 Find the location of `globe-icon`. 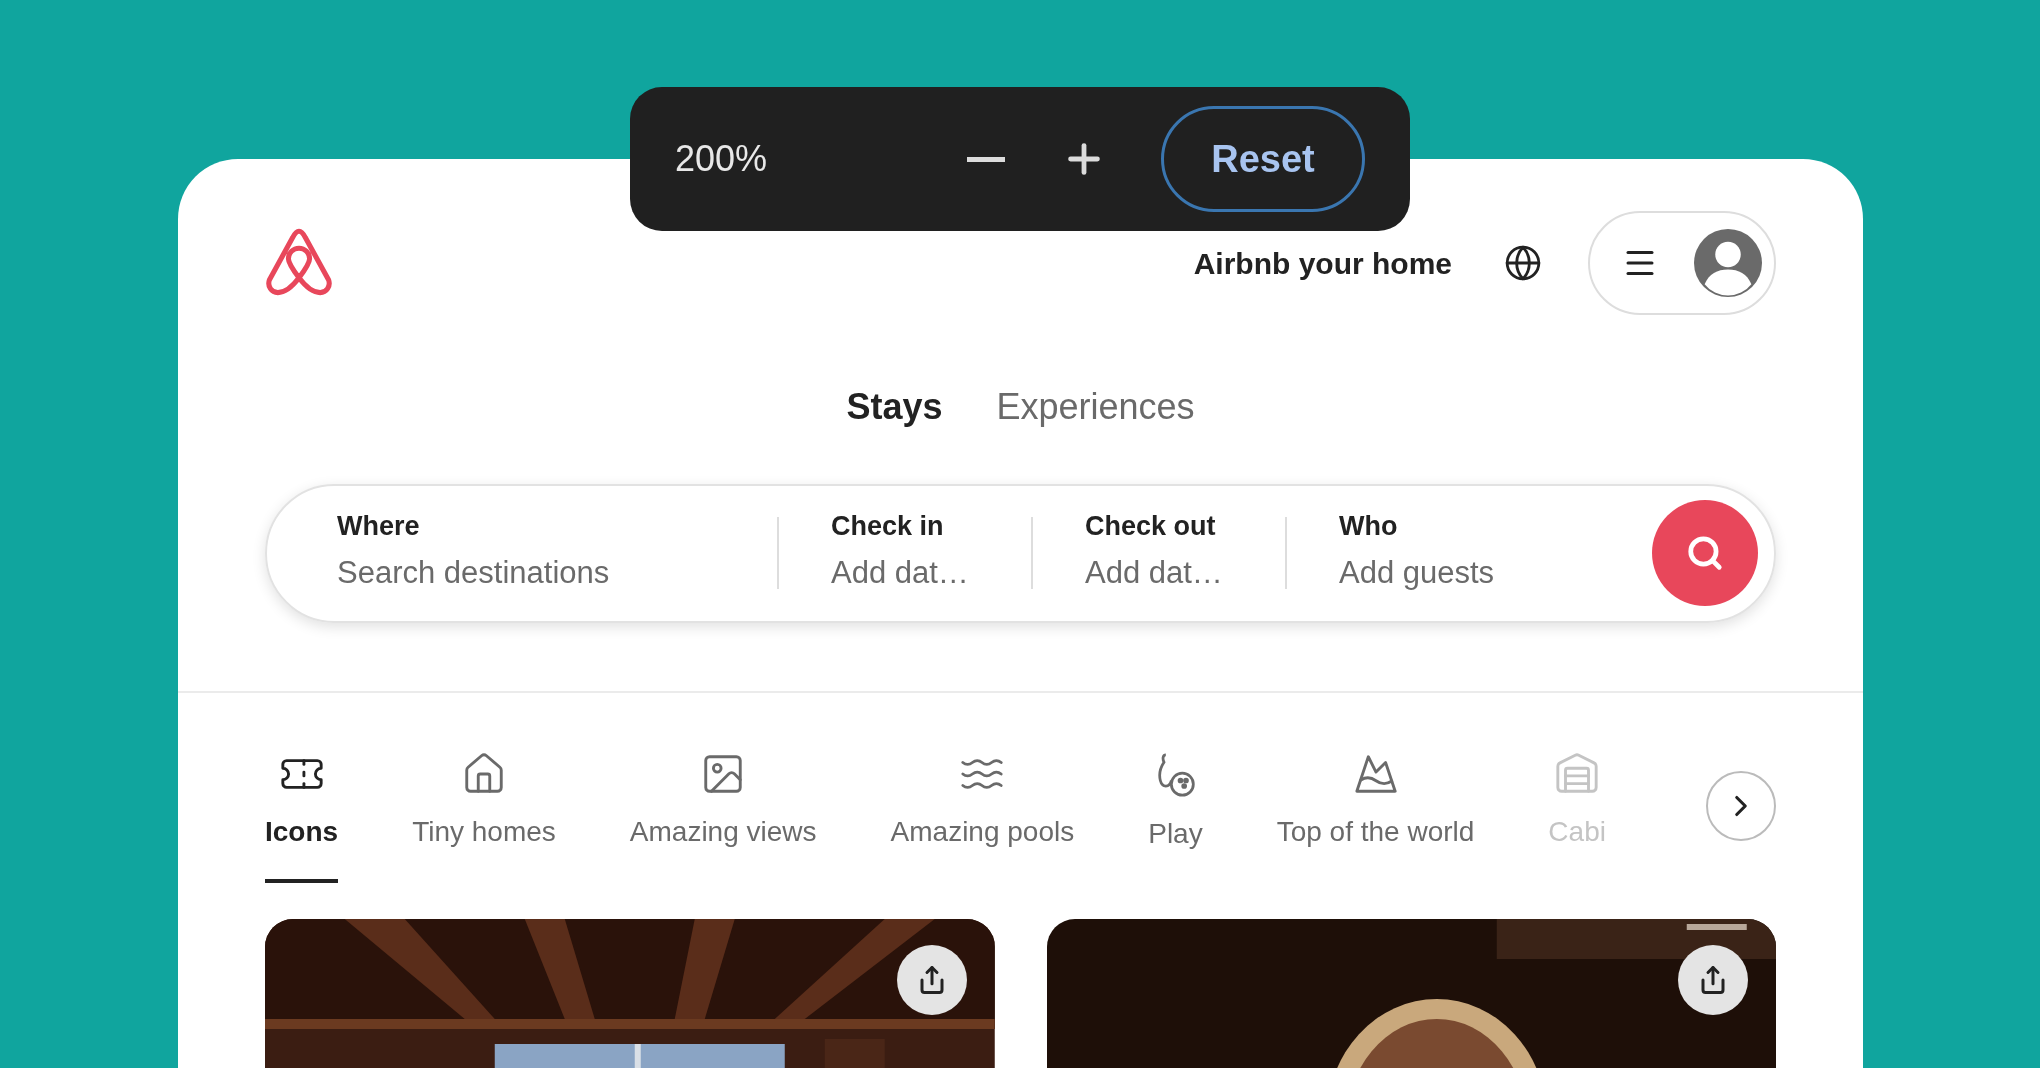

globe-icon is located at coordinates (1523, 263).